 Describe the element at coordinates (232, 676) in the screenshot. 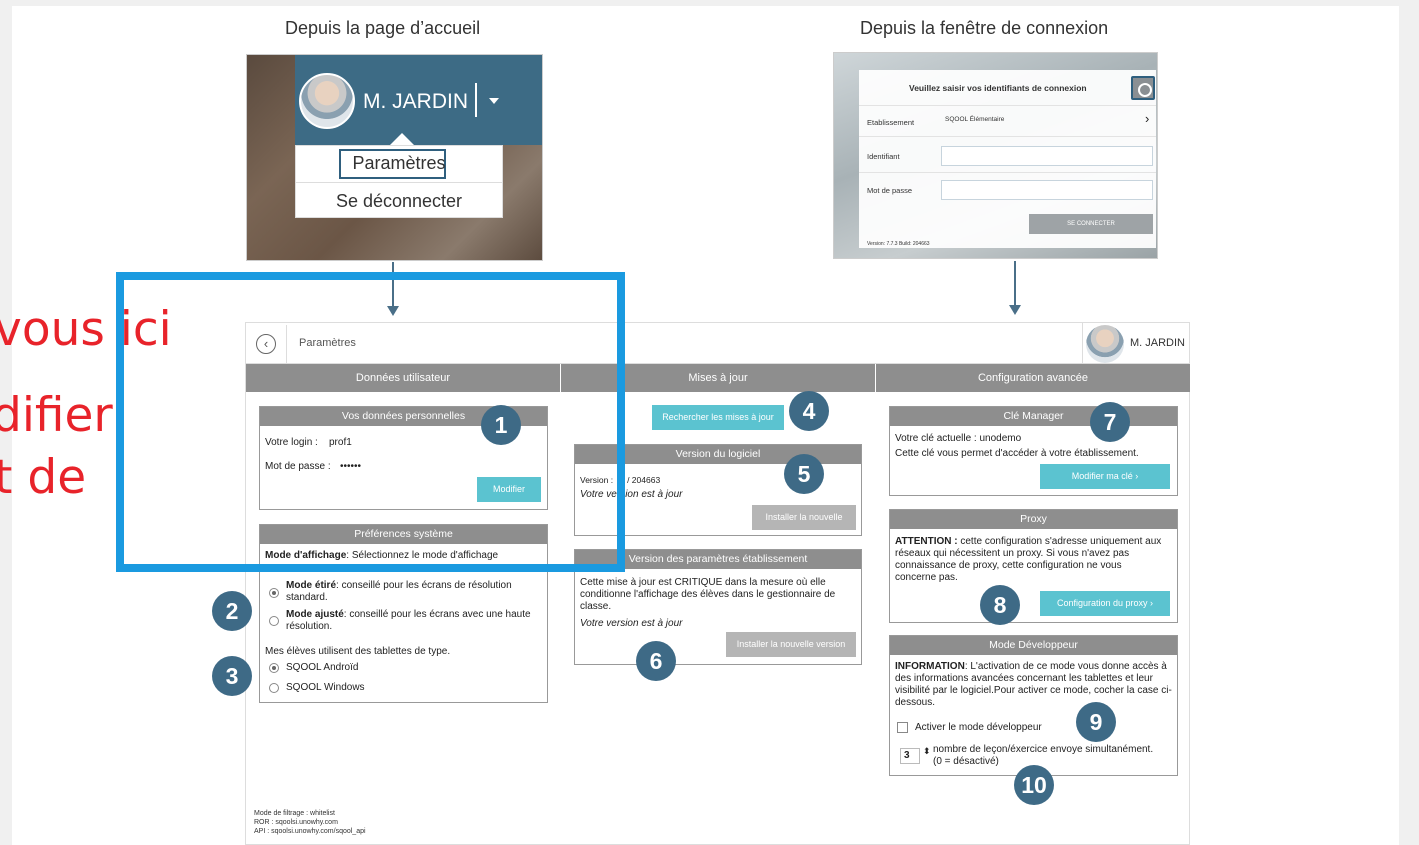

I see `callout-badge-3: 3` at that location.